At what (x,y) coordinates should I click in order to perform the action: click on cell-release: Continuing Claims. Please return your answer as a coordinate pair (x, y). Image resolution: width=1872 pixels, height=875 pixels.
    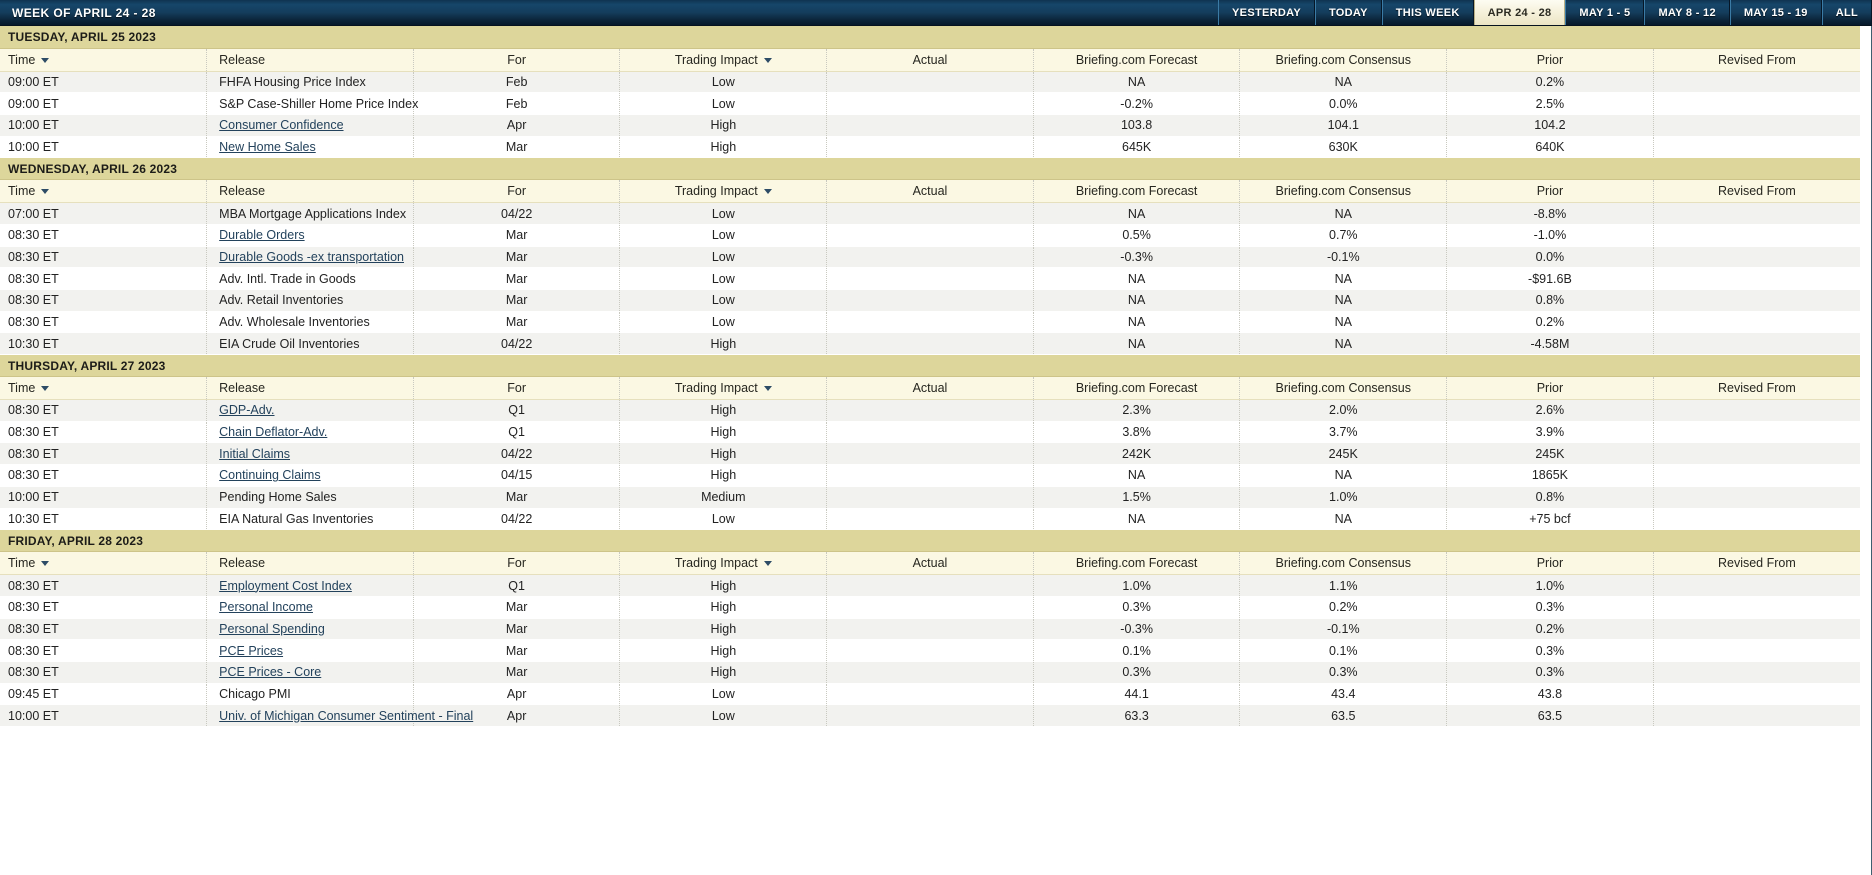
    Looking at the image, I should click on (310, 475).